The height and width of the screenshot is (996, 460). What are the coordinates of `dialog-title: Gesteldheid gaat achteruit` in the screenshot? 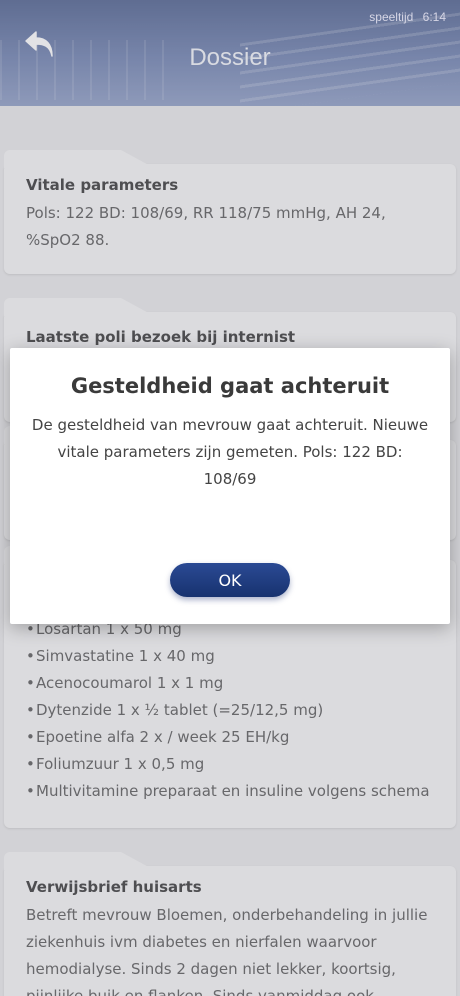 It's located at (230, 386).